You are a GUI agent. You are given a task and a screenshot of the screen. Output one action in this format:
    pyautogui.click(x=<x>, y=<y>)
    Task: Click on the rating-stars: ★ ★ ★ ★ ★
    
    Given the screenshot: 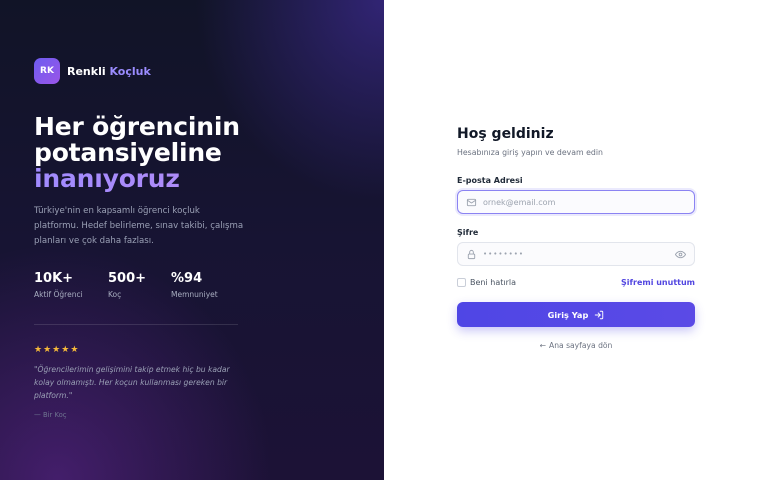 What is the action you would take?
    pyautogui.click(x=209, y=350)
    